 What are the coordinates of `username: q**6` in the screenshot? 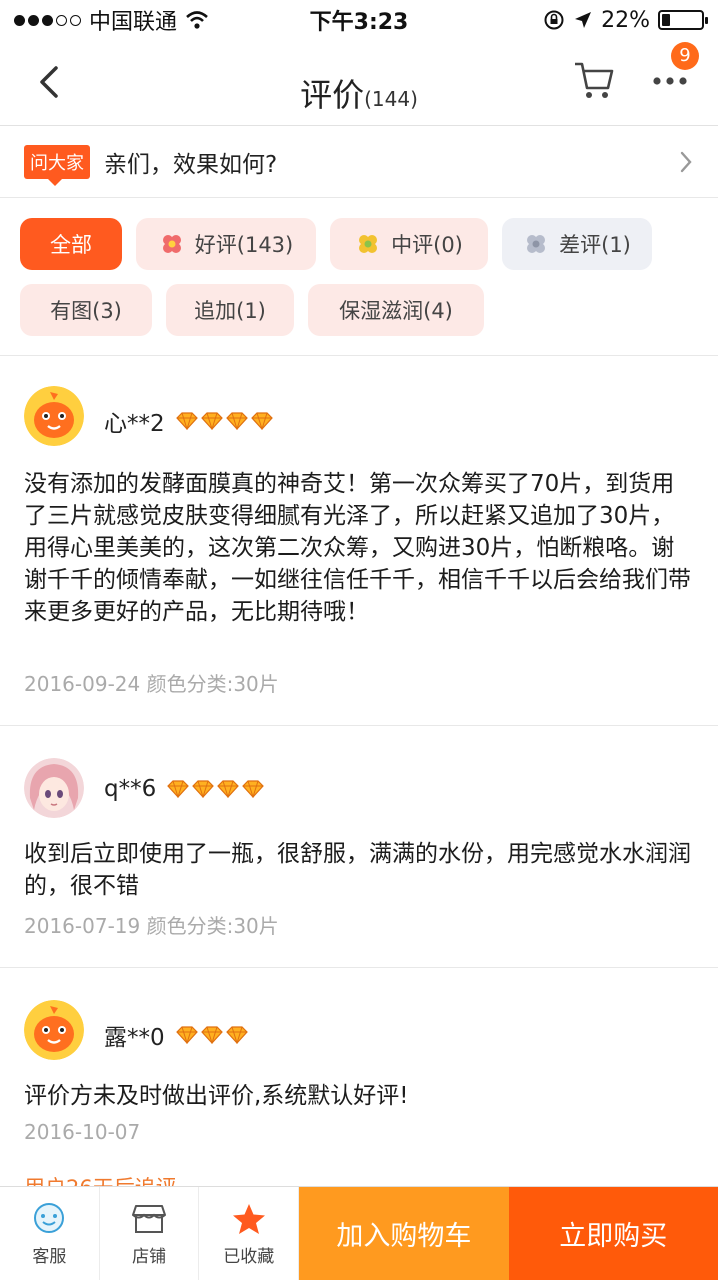 It's located at (130, 789).